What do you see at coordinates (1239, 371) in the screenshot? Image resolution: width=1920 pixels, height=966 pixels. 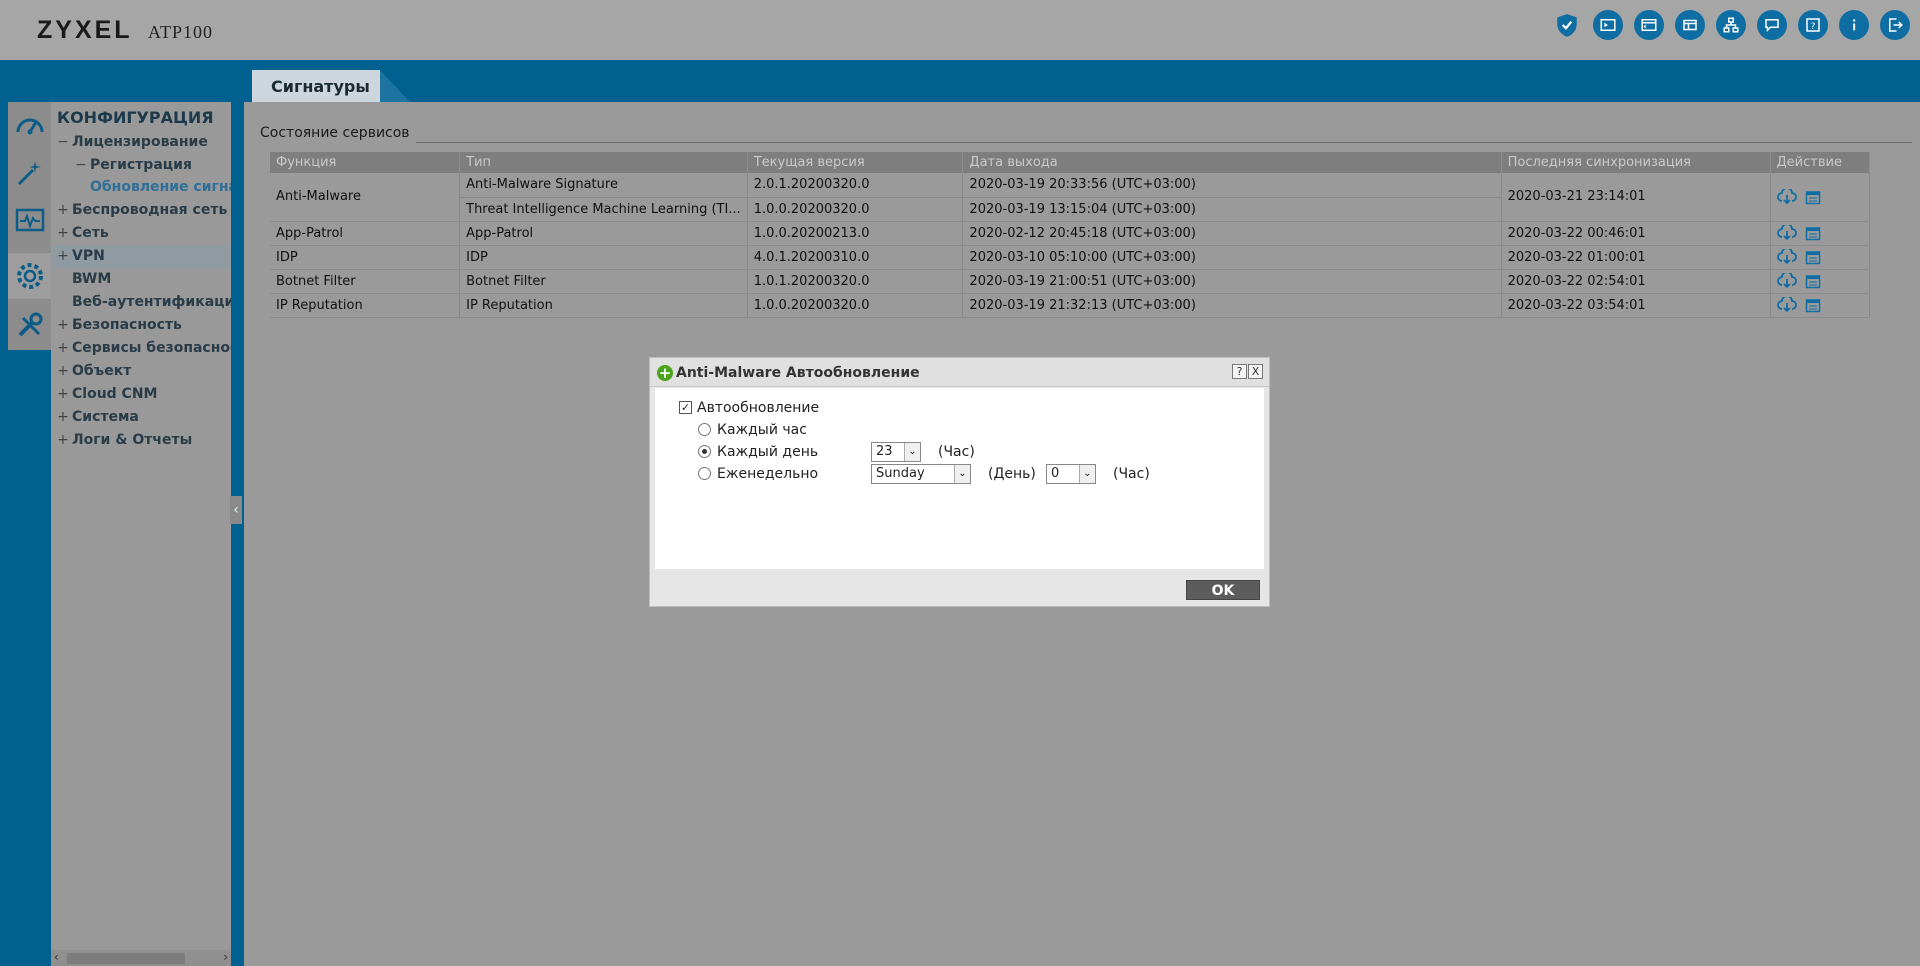 I see `dialog-help-button: ?` at bounding box center [1239, 371].